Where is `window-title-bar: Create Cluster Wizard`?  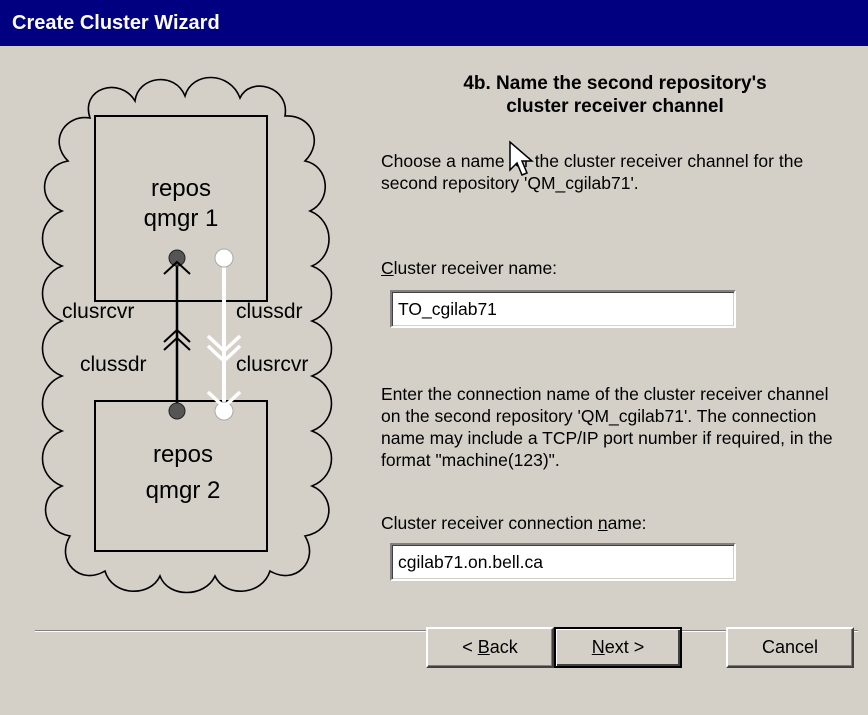
window-title-bar: Create Cluster Wizard is located at coordinates (434, 23).